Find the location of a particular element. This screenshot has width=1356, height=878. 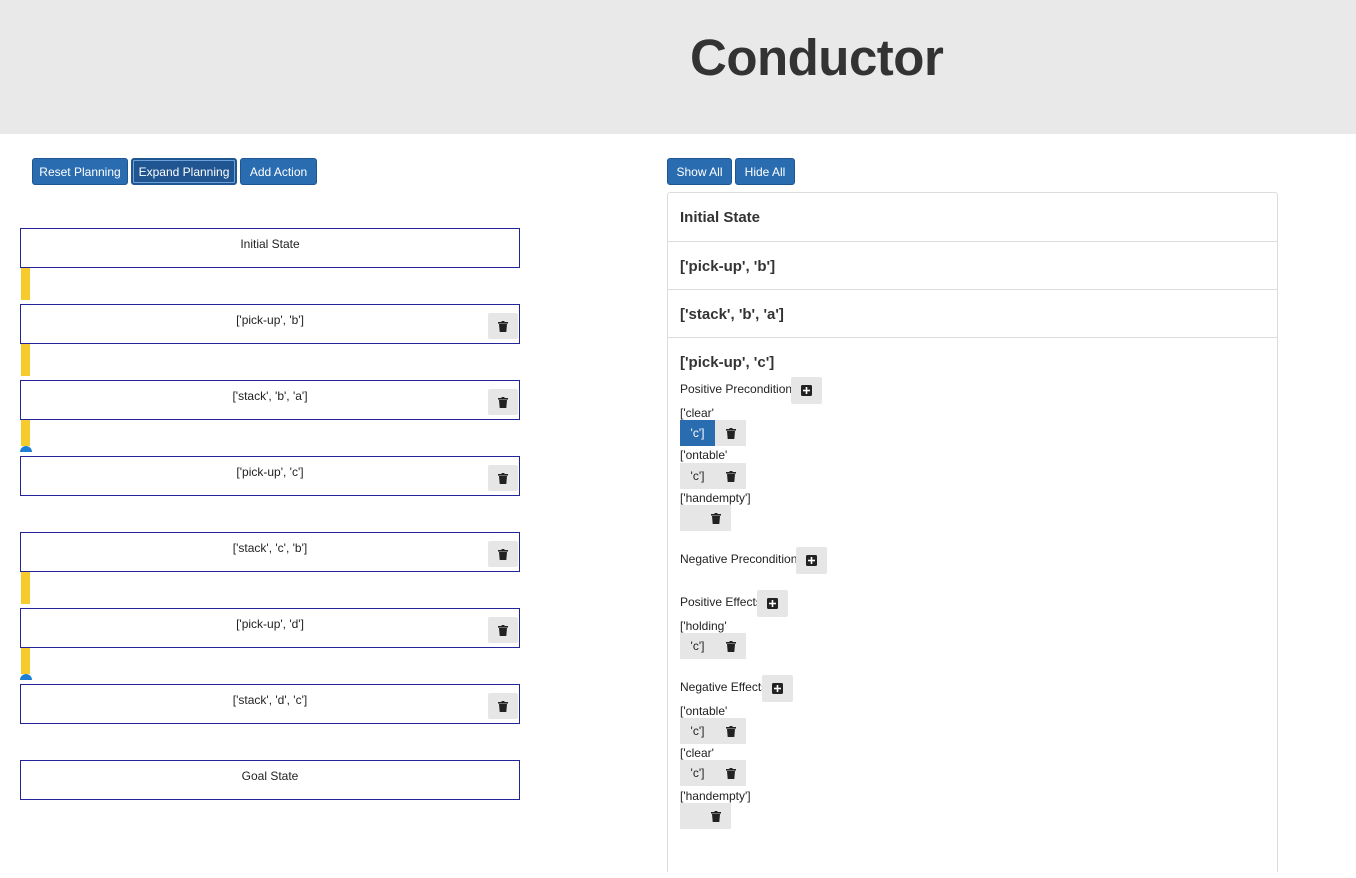

expand-planning-button: Expand Planning is located at coordinates (184, 171).